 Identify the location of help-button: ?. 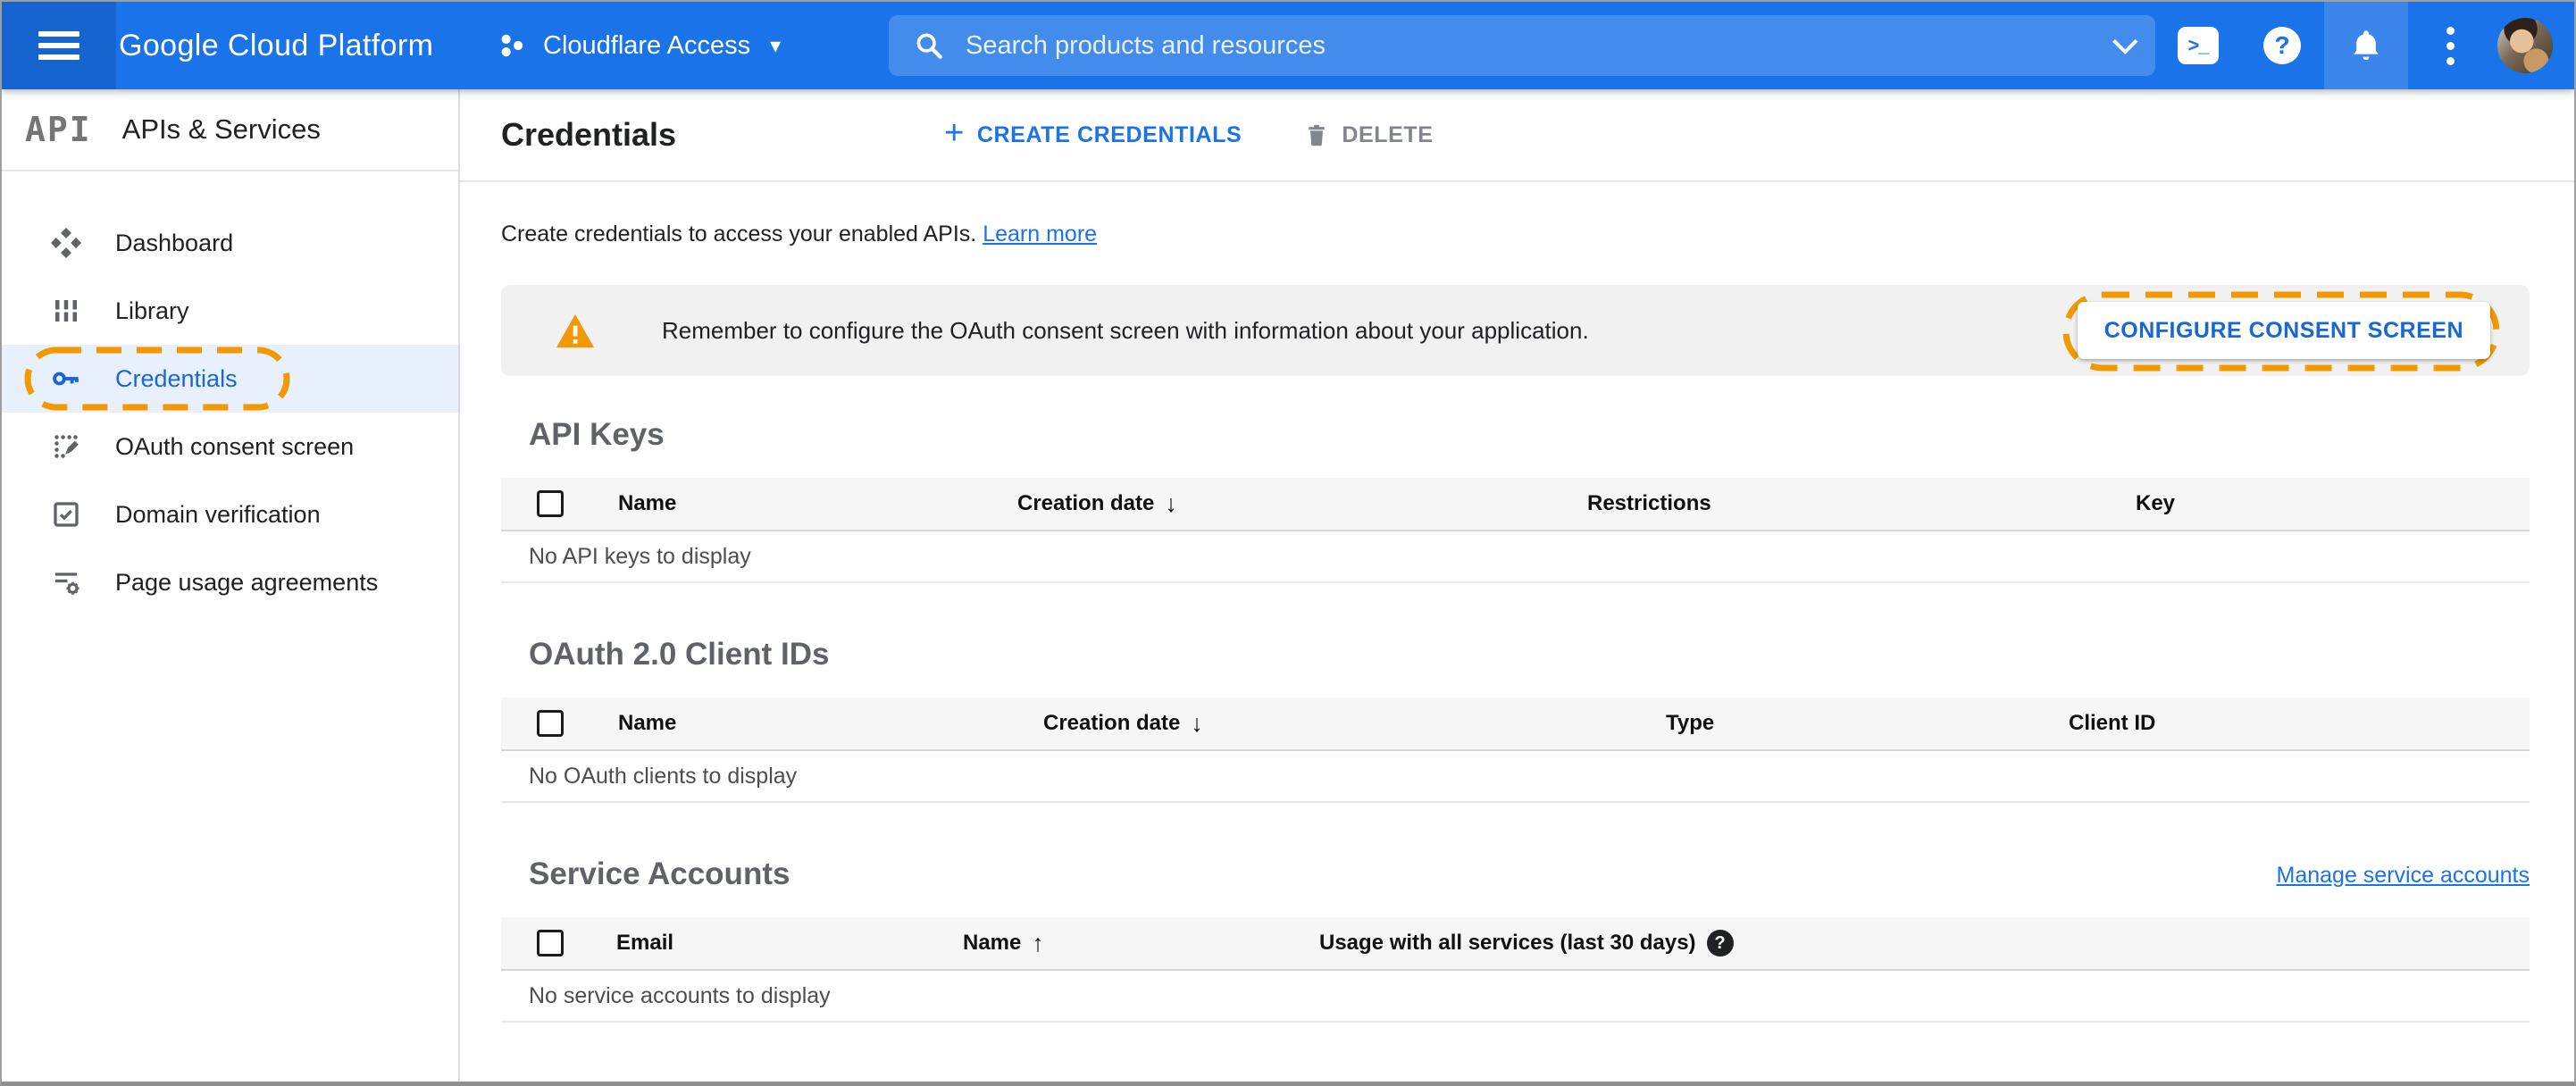
(2282, 45).